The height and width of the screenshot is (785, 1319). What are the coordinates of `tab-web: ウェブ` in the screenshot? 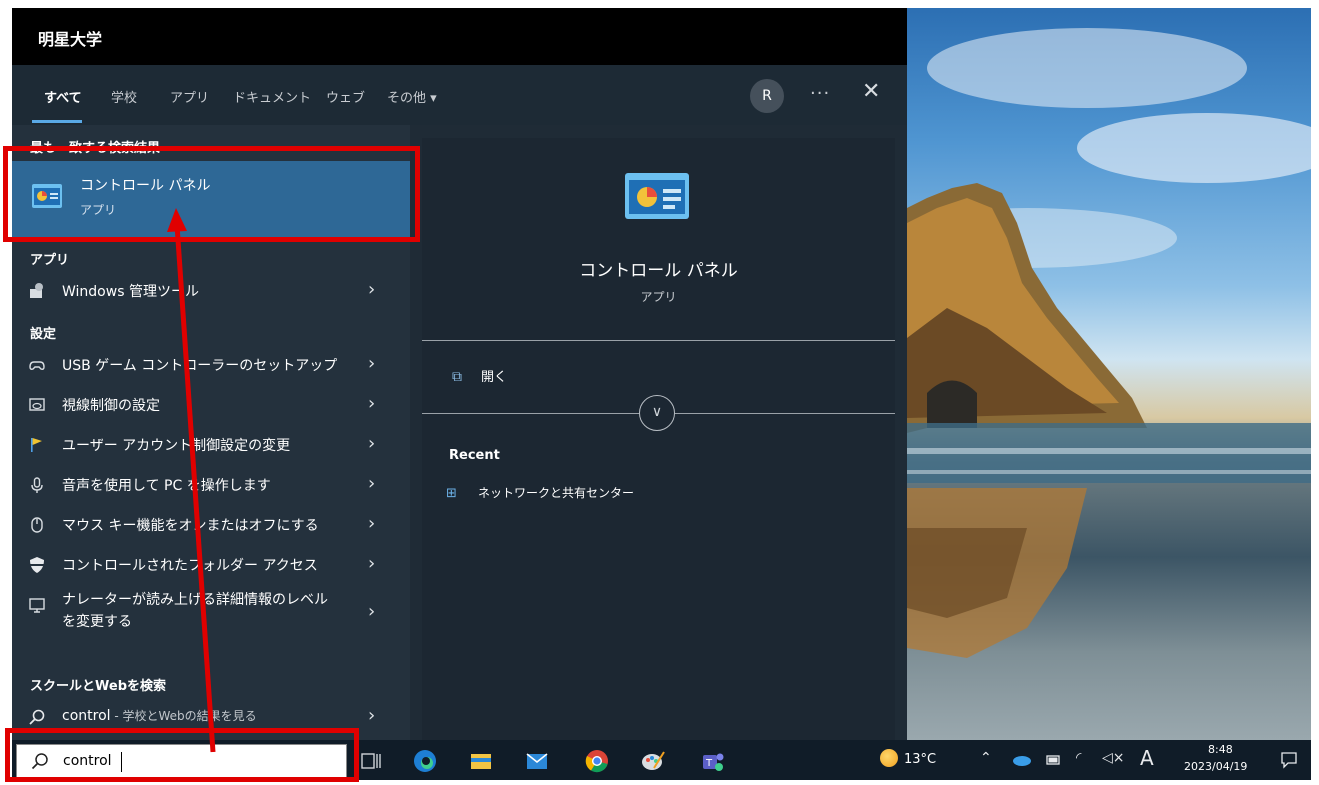 It's located at (345, 96).